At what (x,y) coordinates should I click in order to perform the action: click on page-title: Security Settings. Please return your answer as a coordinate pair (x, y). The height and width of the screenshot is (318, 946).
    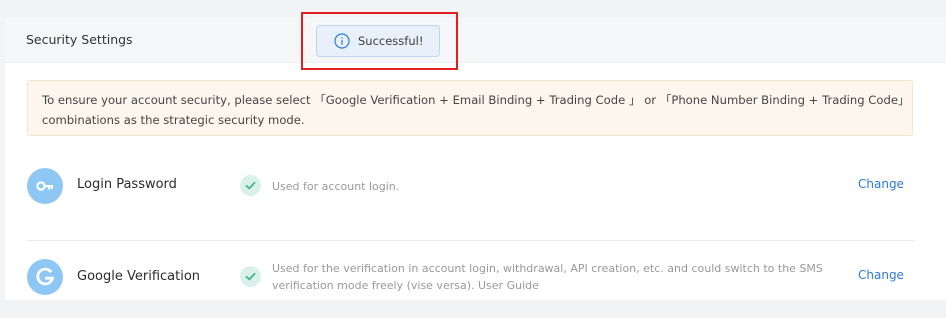
    Looking at the image, I should click on (79, 39).